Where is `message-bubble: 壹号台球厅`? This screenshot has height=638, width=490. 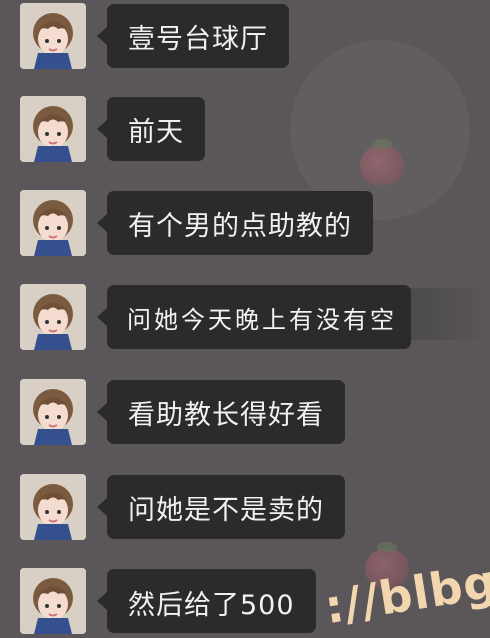 message-bubble: 壹号台球厅 is located at coordinates (193, 36).